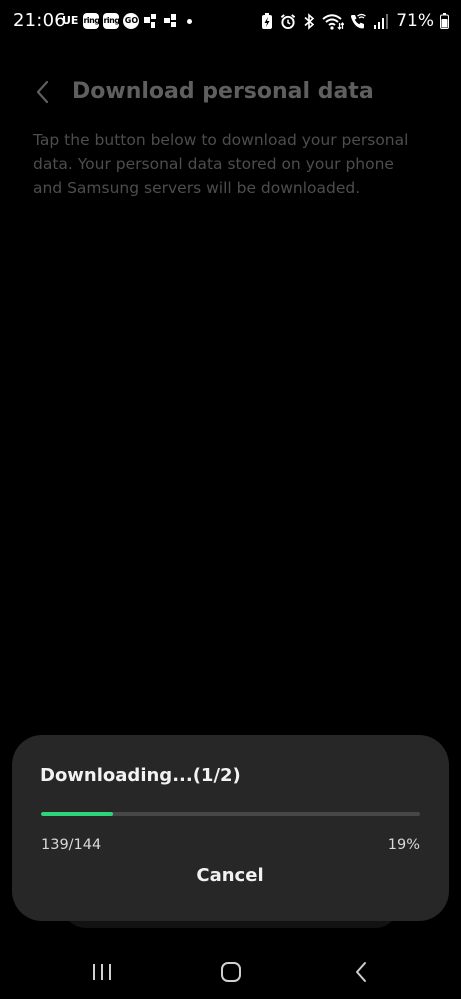  What do you see at coordinates (190, 21) in the screenshot?
I see `more-notifications-dot-icon` at bounding box center [190, 21].